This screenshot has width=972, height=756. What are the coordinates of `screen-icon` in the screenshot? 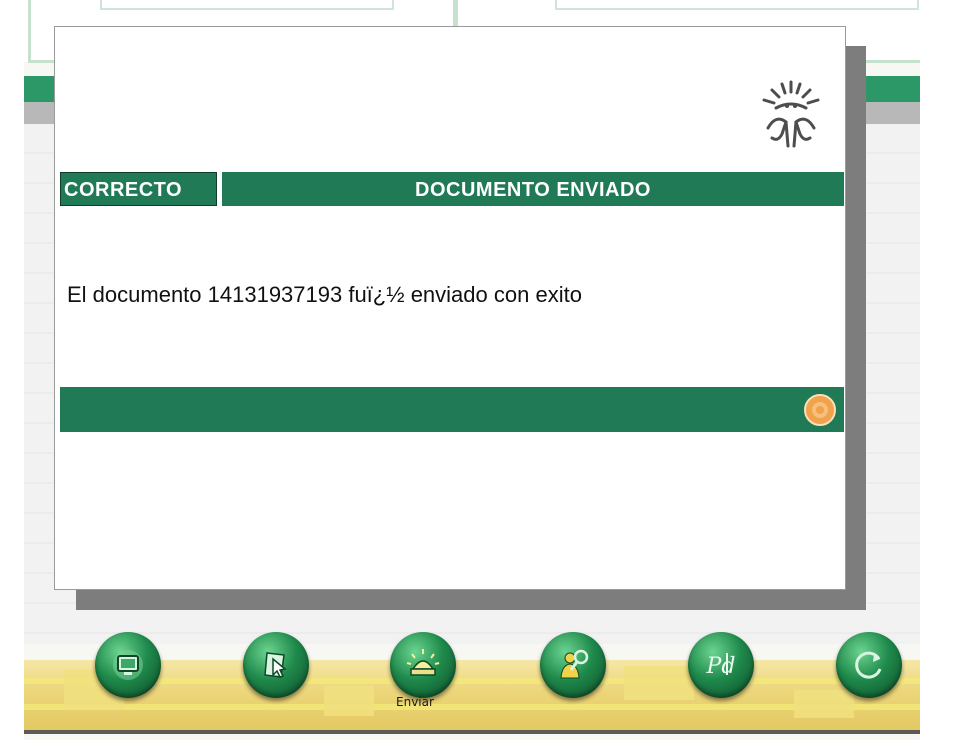 It's located at (128, 665).